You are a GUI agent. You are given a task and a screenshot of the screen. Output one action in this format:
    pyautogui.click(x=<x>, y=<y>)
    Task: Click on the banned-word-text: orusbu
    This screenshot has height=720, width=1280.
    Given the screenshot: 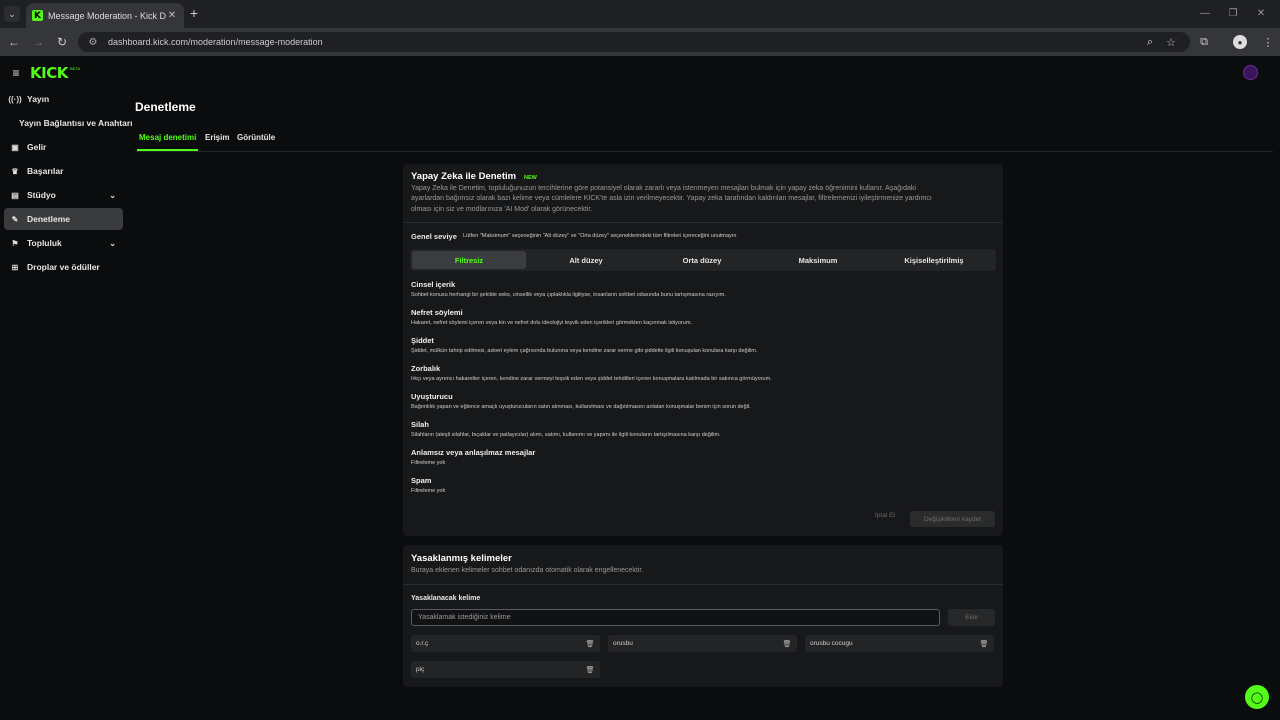 What is the action you would take?
    pyautogui.click(x=623, y=643)
    